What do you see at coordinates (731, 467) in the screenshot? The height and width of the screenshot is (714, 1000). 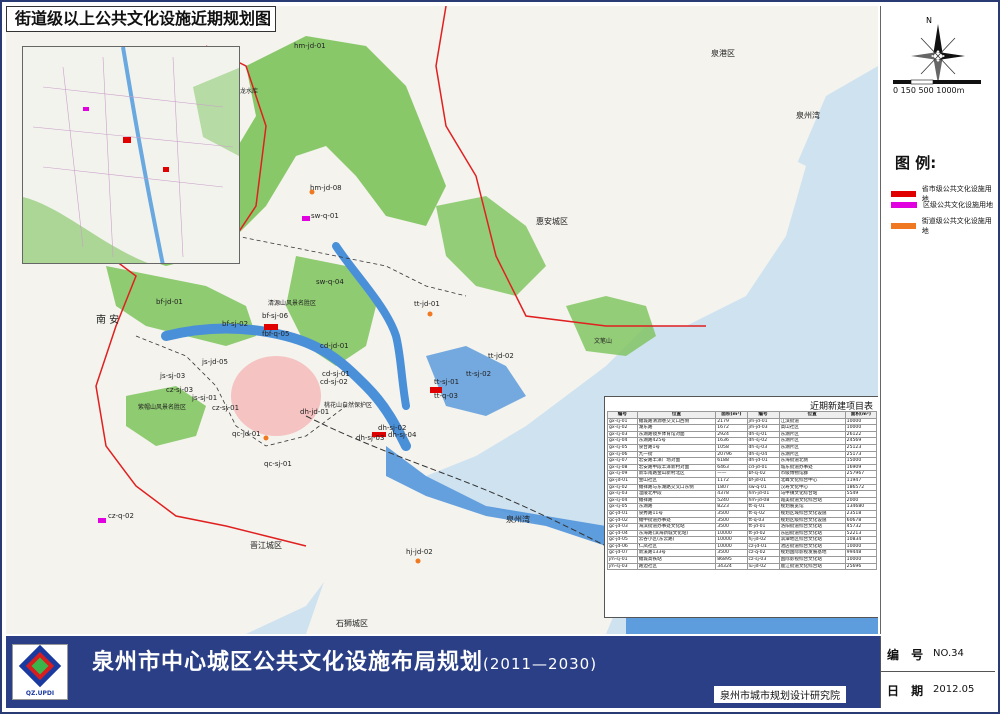 I see `table-cell: 6463` at bounding box center [731, 467].